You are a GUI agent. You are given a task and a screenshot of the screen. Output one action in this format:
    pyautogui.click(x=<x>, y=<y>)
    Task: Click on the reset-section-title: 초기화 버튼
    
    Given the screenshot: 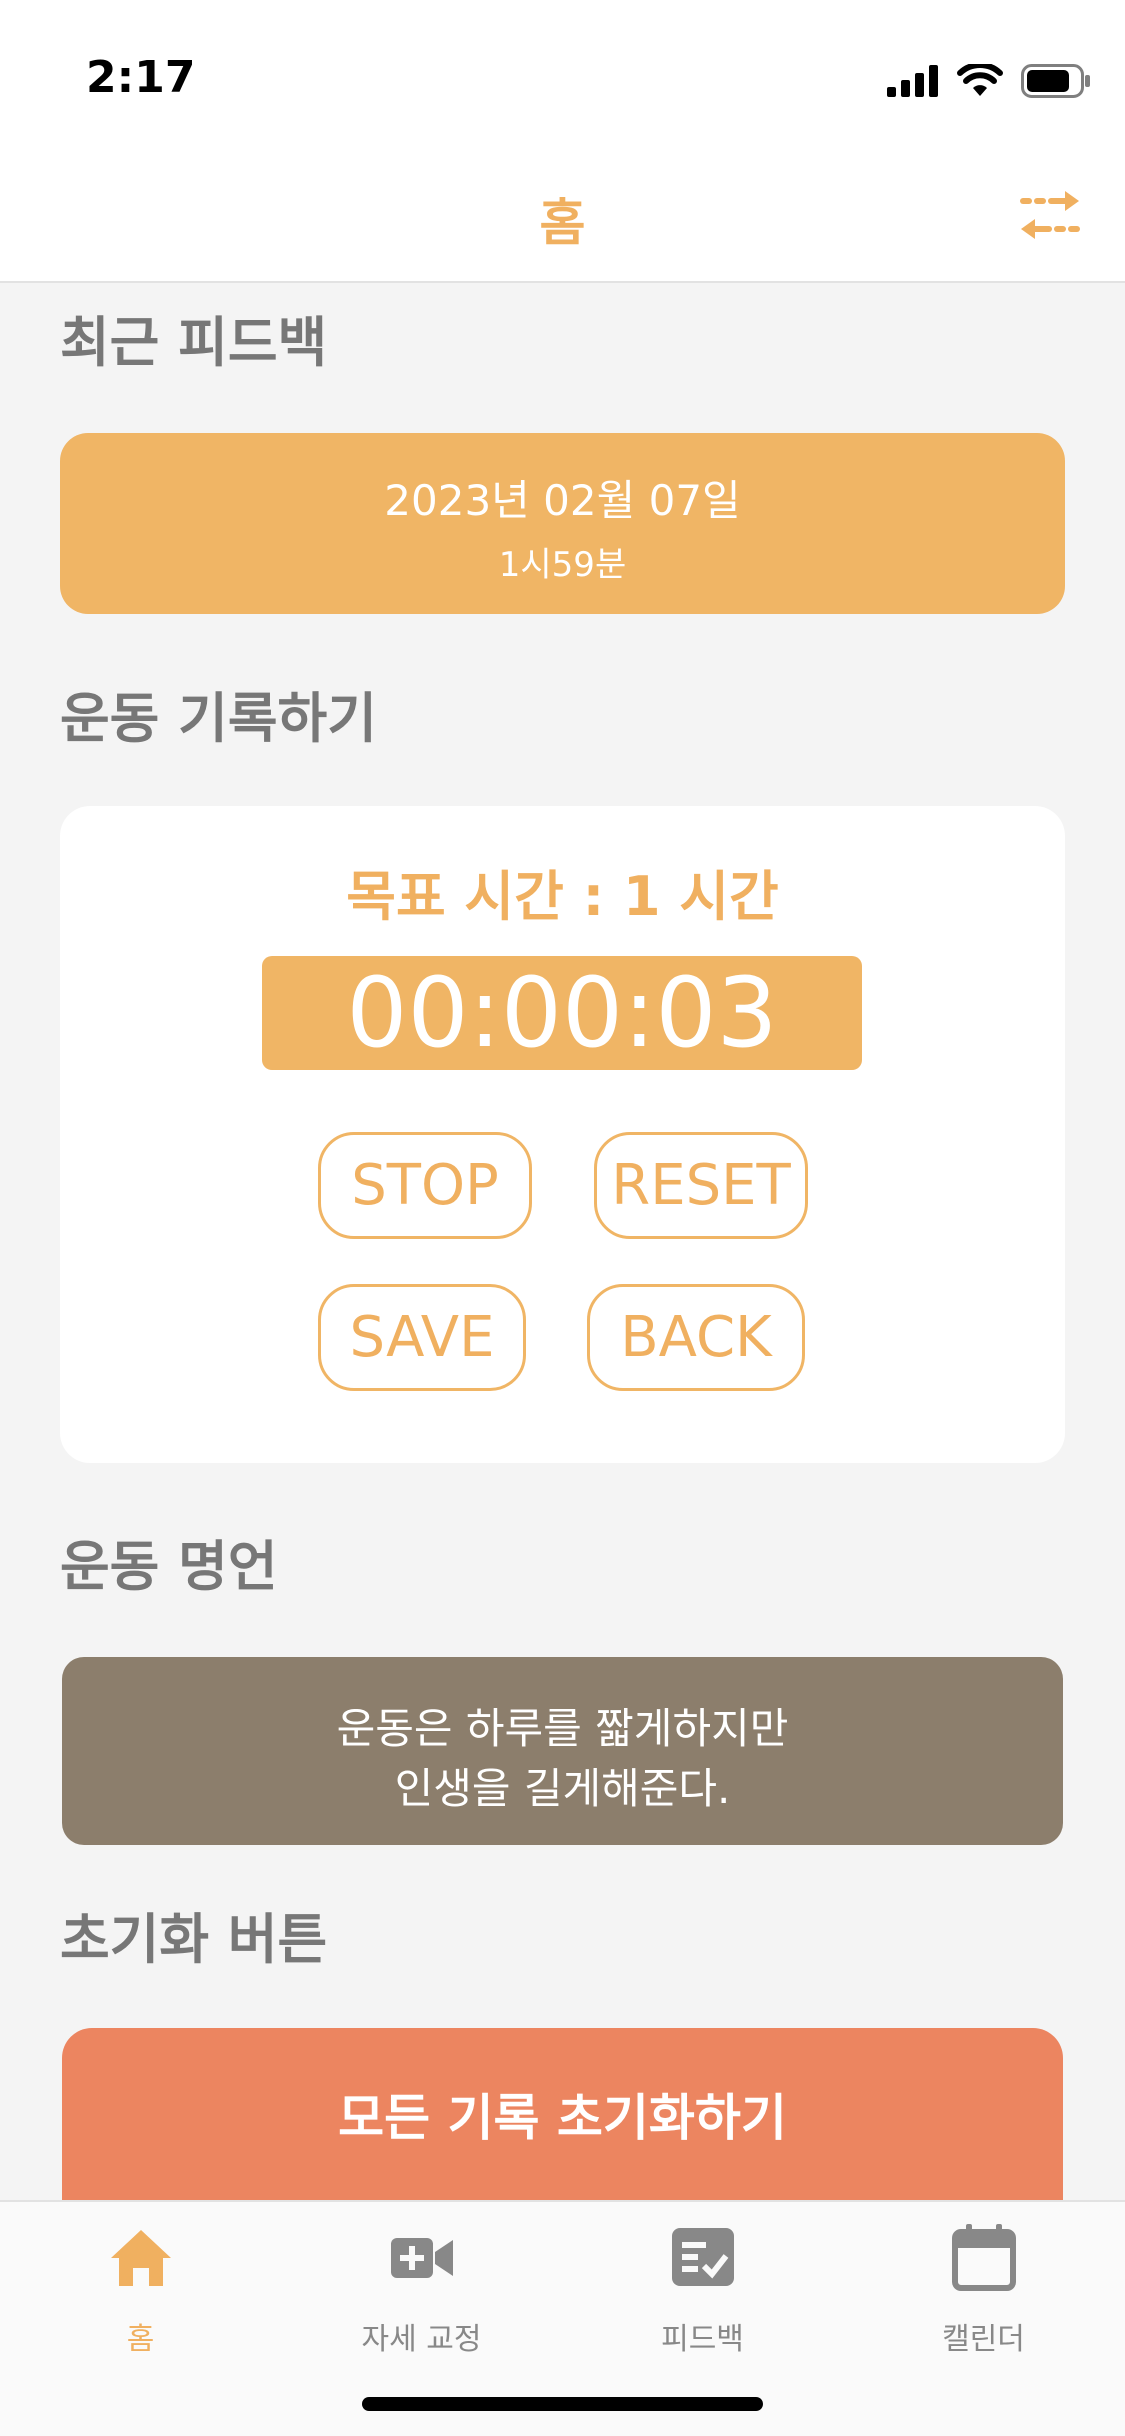 What is the action you would take?
    pyautogui.click(x=194, y=1939)
    